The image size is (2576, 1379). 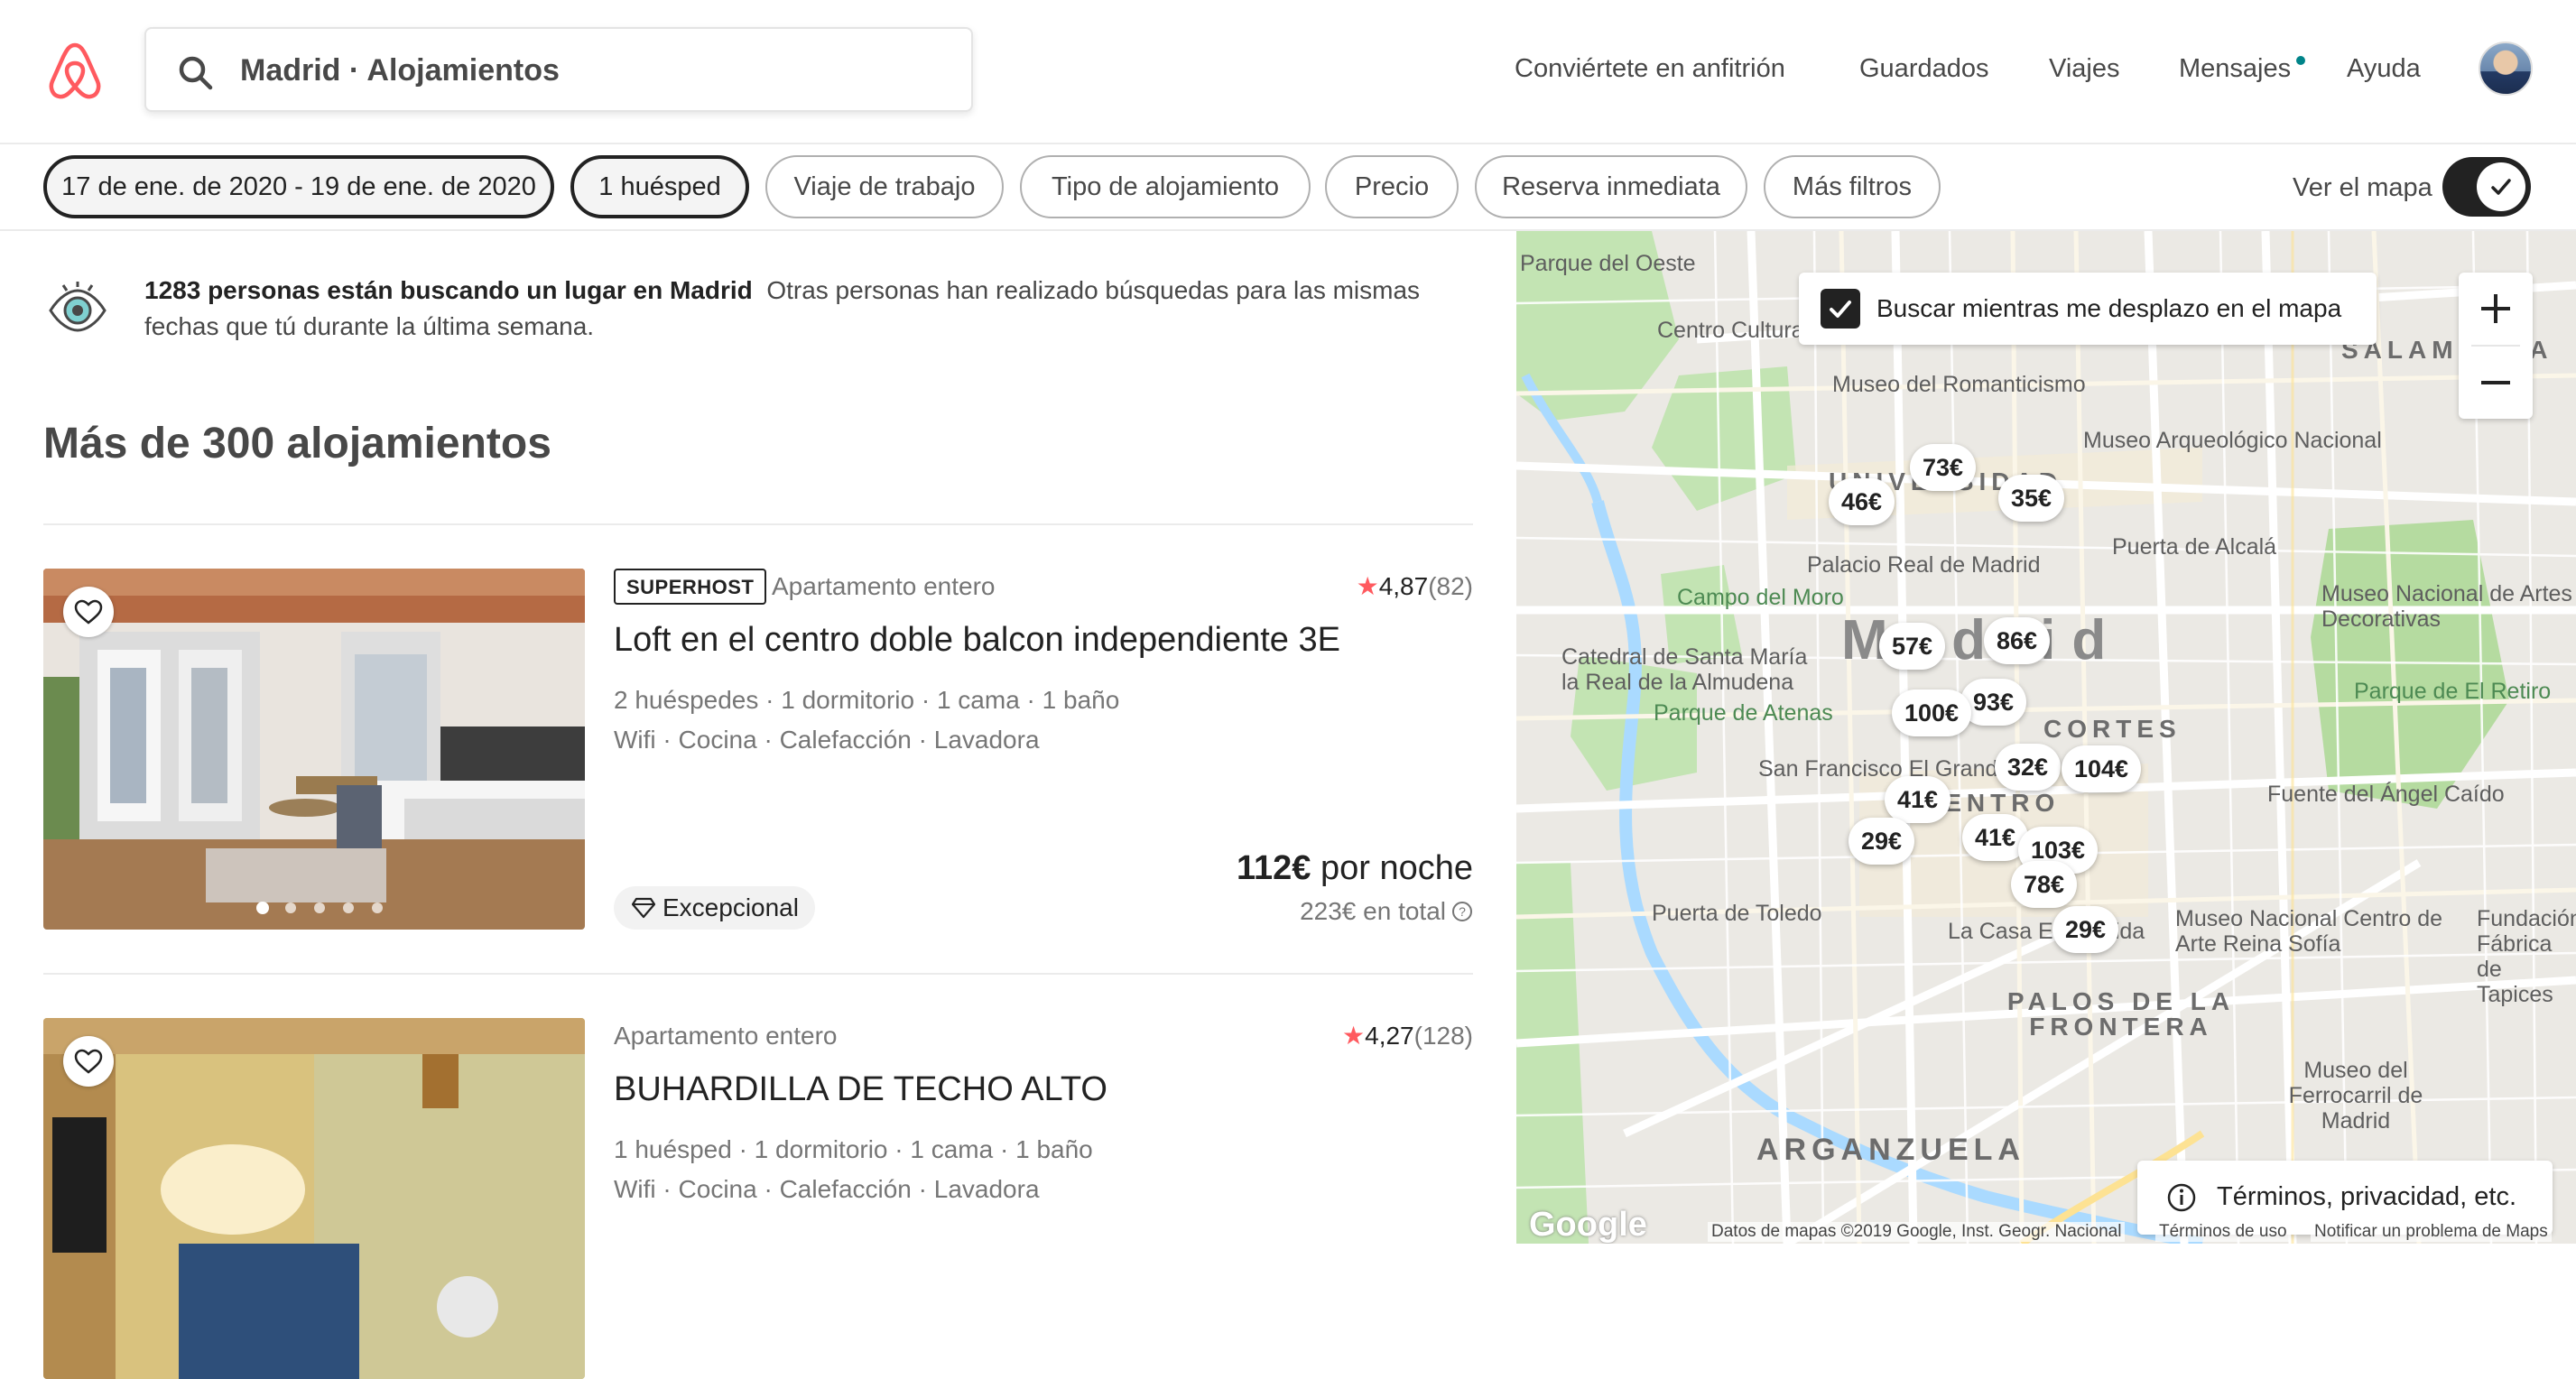 I want to click on filter-guests: 1 huésped, so click(x=659, y=186).